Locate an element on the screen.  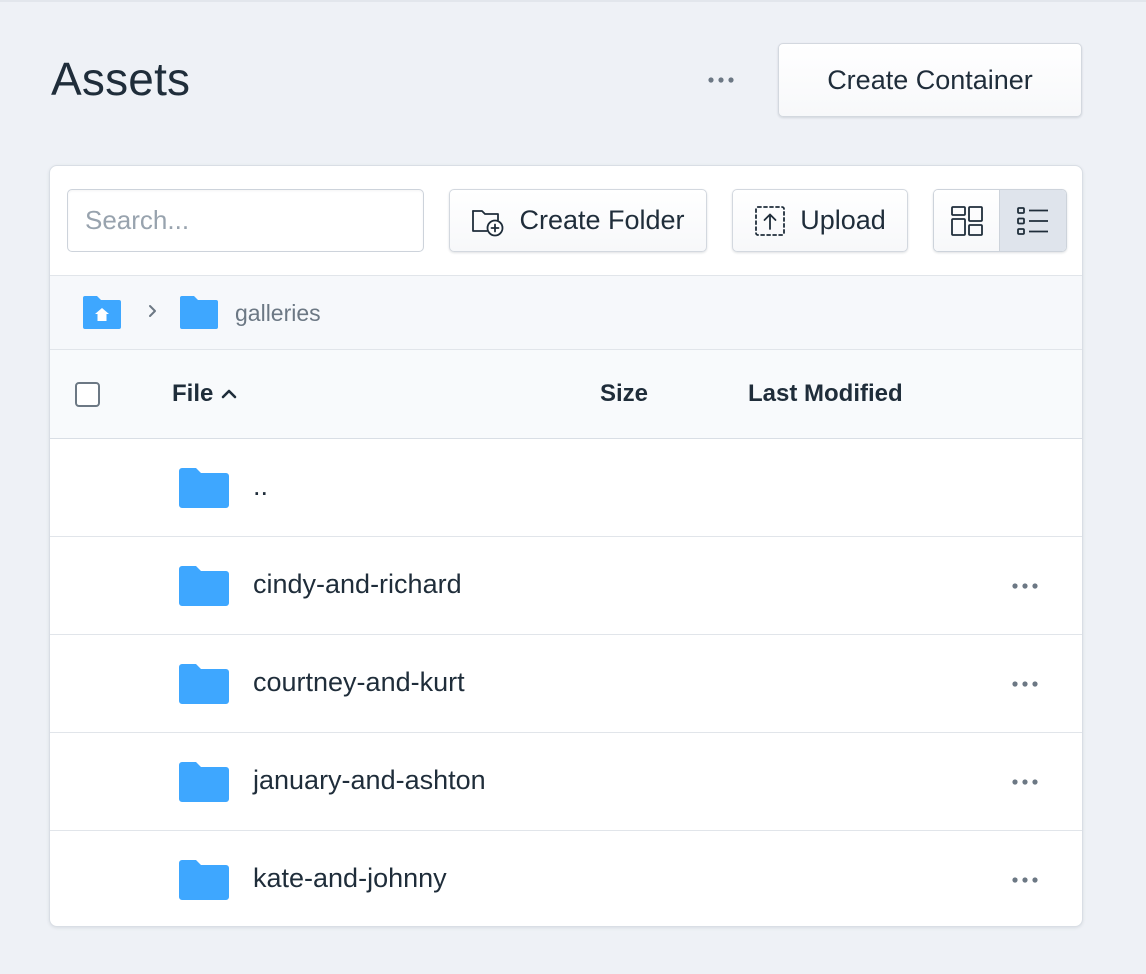
breadcrumb-folder is located at coordinates (199, 315).